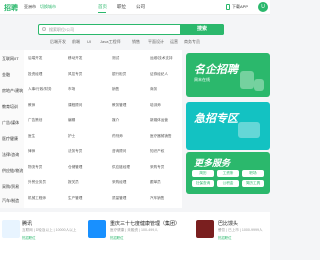  I want to click on category-link: 医疗器械销售, so click(161, 136).